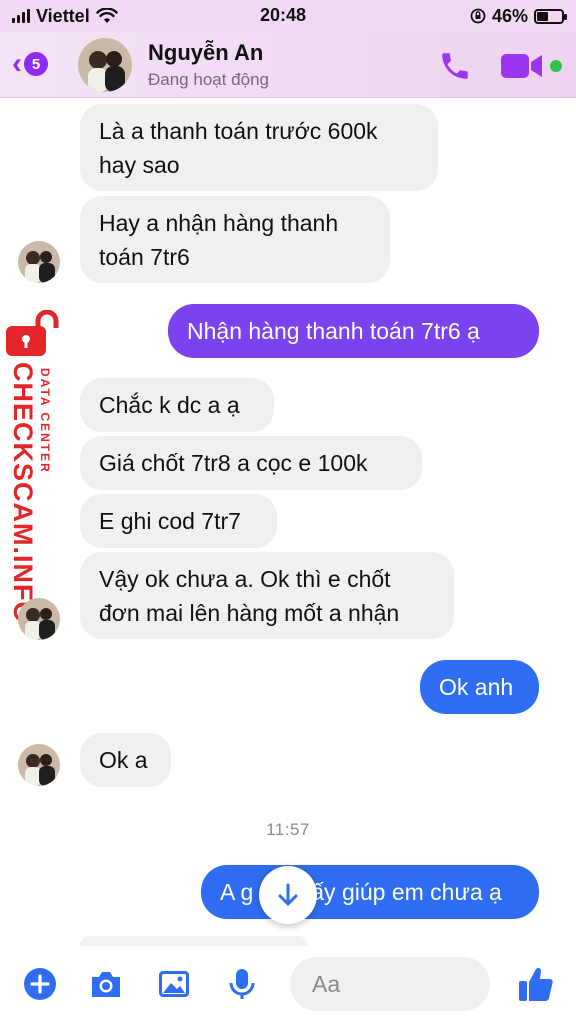  What do you see at coordinates (476, 687) in the screenshot?
I see `message-text: Ok anh` at bounding box center [476, 687].